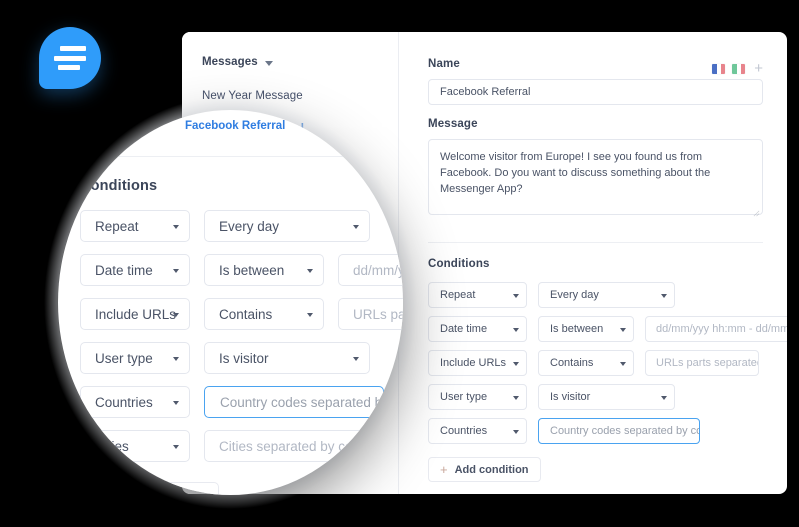 The height and width of the screenshot is (527, 799). I want to click on condition-value-input: URLs parts separated by commas, so click(702, 363).